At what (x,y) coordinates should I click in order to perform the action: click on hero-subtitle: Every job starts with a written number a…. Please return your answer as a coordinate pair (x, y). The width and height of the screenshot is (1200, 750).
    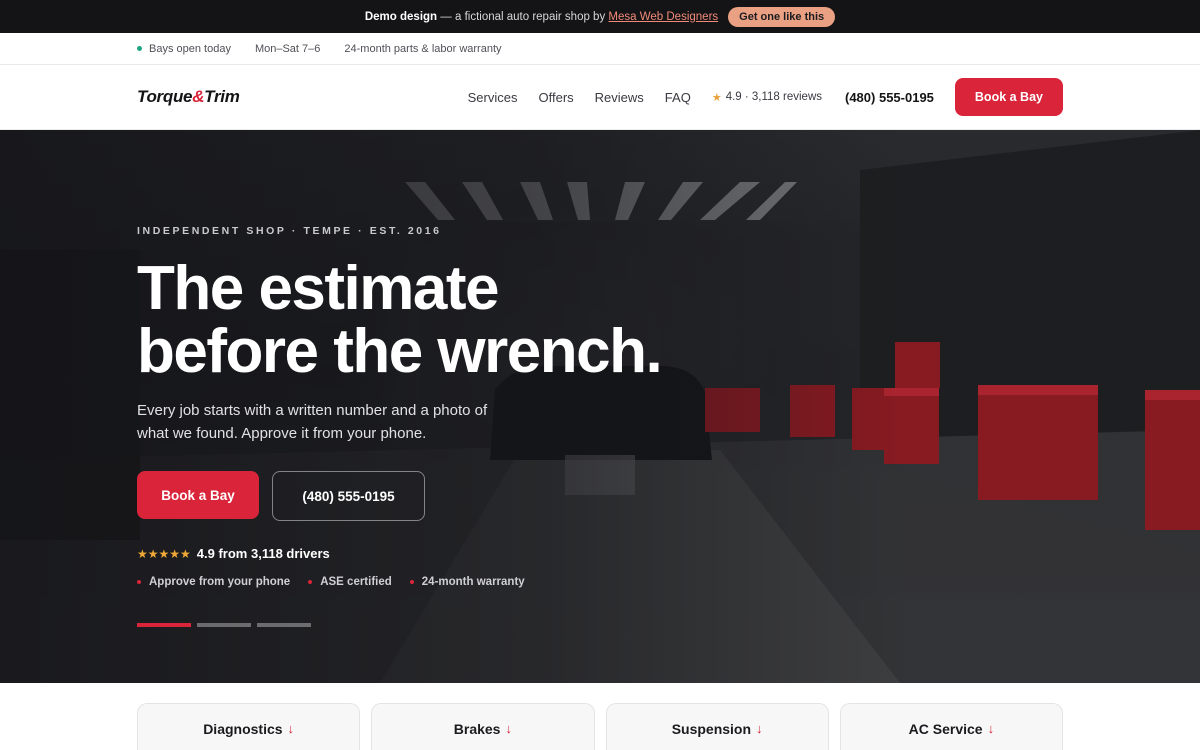
    Looking at the image, I should click on (312, 422).